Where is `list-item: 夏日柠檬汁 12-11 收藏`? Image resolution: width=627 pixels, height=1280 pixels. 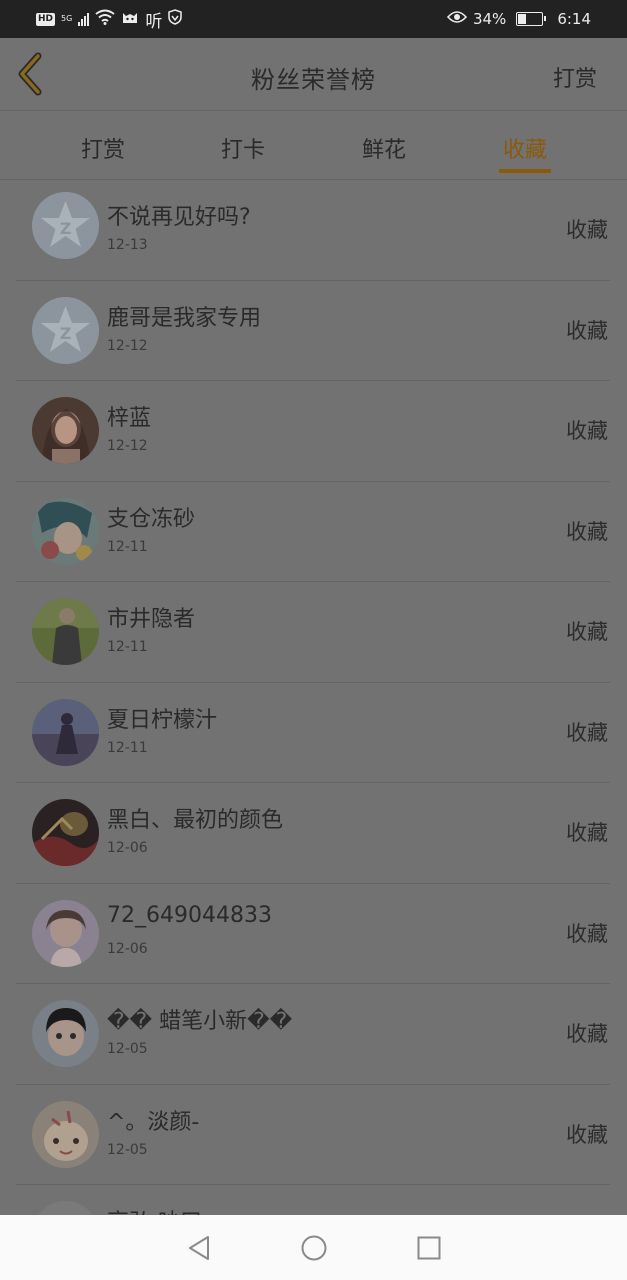
list-item: 夏日柠檬汁 12-11 收藏 is located at coordinates (313, 733).